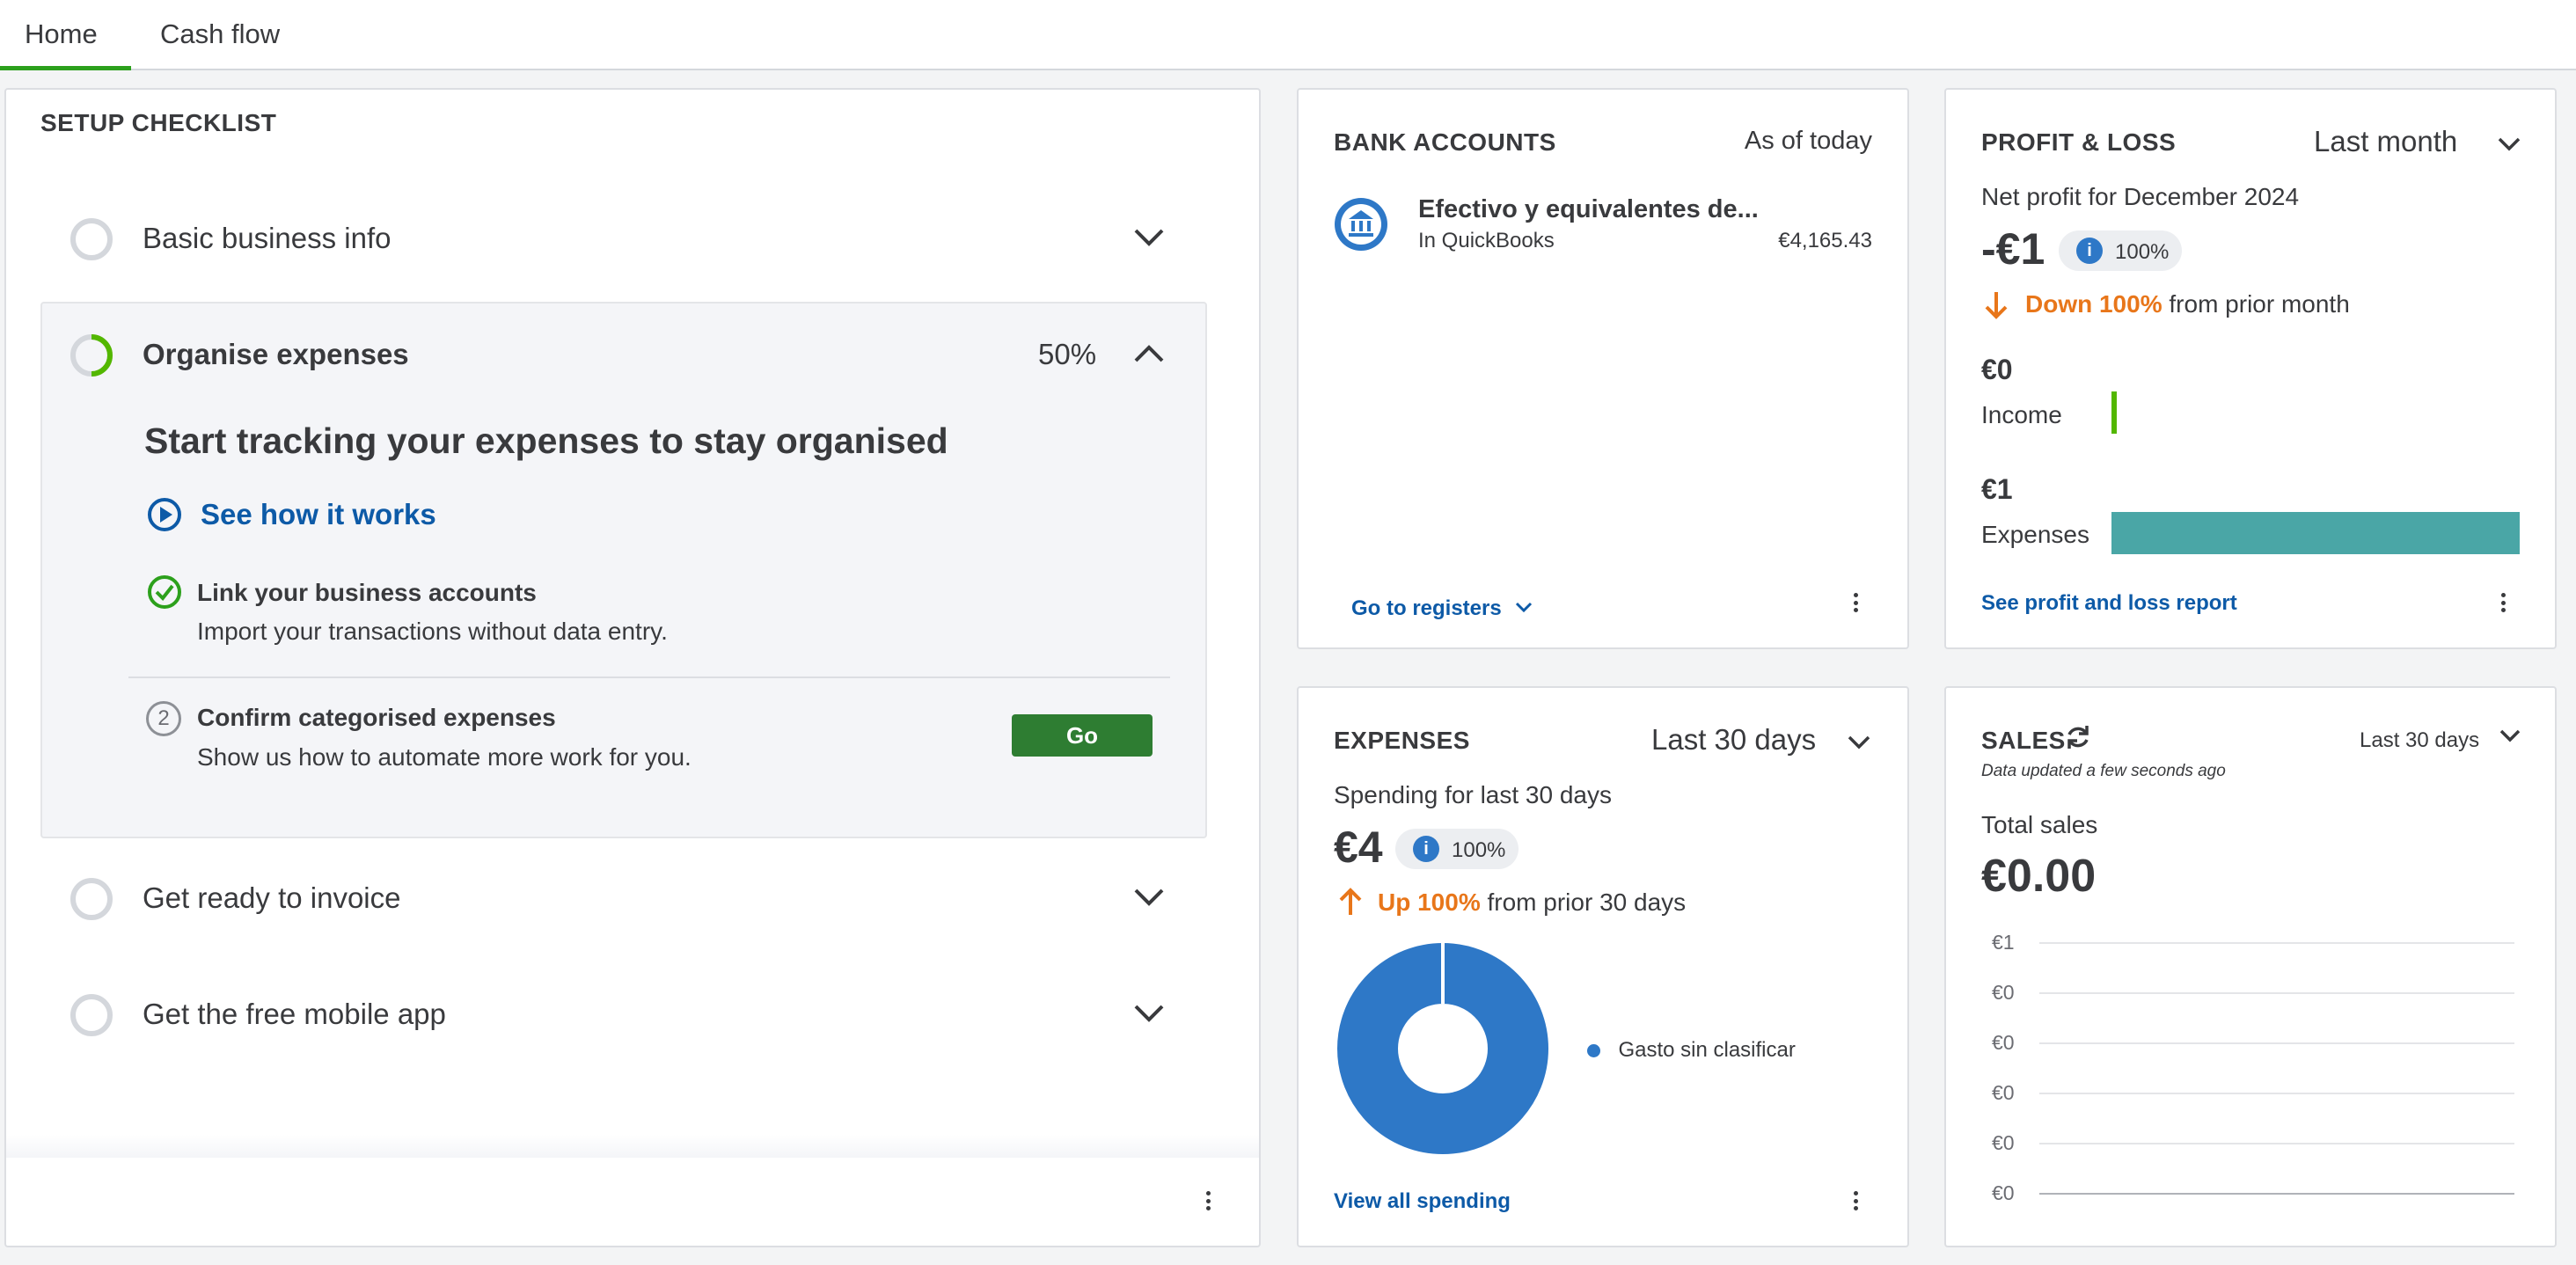 This screenshot has width=2576, height=1265. What do you see at coordinates (2114, 413) in the screenshot?
I see `income-bar` at bounding box center [2114, 413].